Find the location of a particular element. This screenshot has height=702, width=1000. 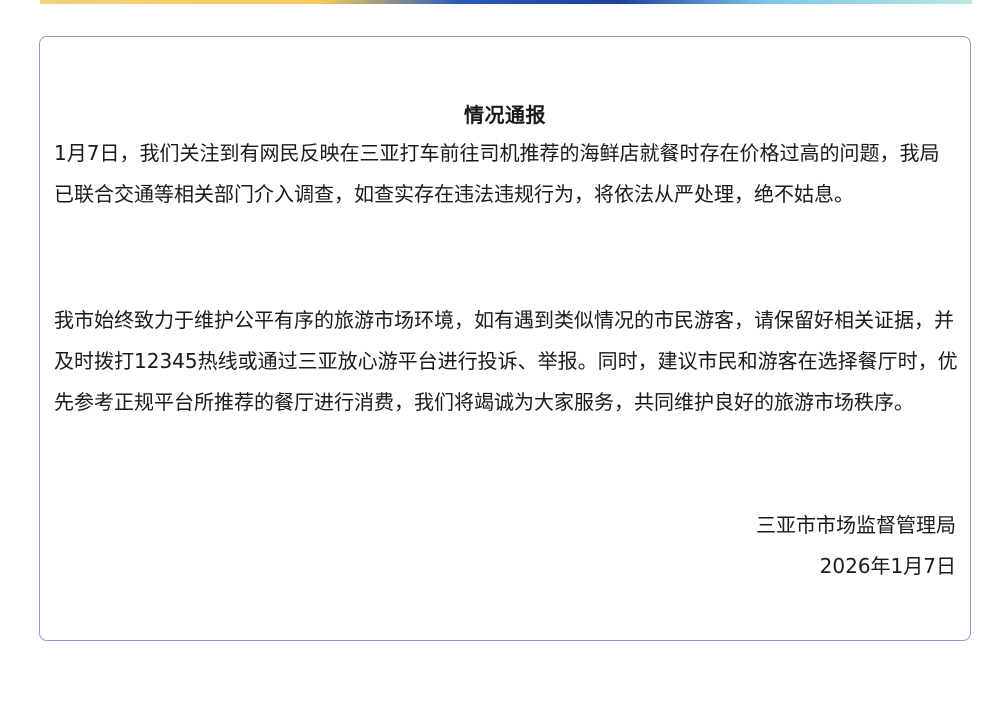

notice-title: 情况通报 is located at coordinates (505, 115).